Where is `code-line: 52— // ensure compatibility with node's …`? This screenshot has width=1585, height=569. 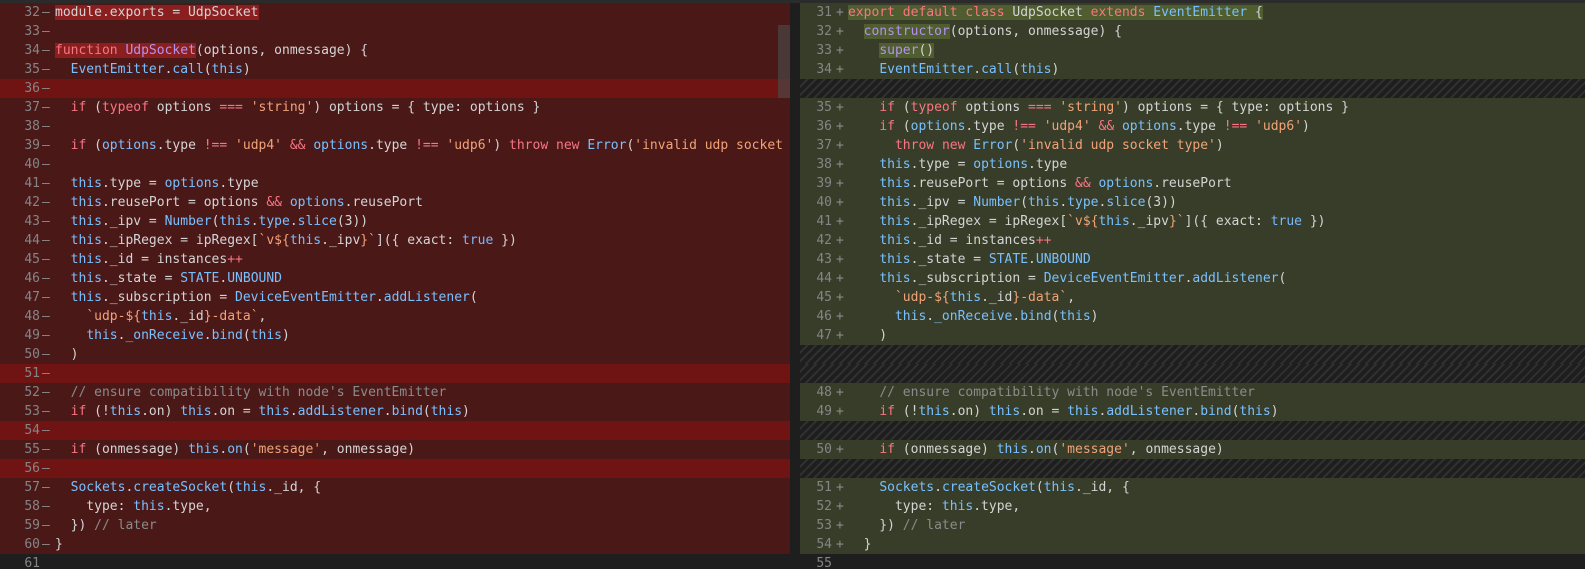
code-line: 52— // ensure compatibility with node's … is located at coordinates (395, 392).